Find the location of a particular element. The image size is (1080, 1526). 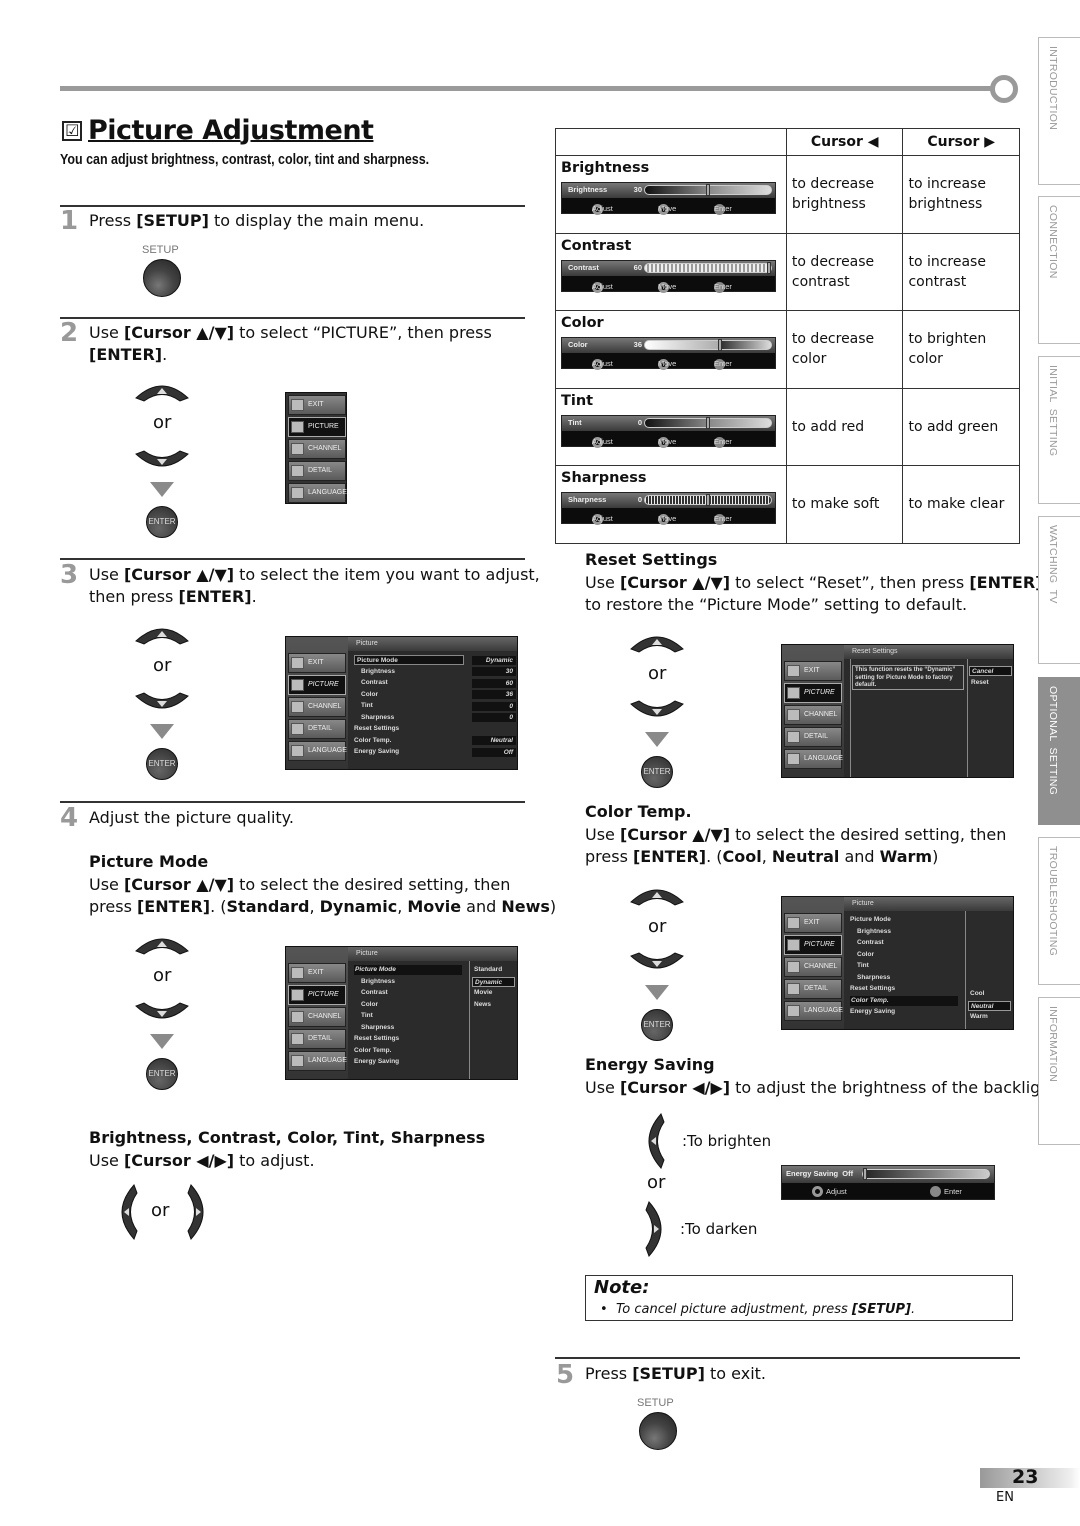

side-tab-troubleshooting: TROUBLESHOOTING is located at coordinates (1059, 911).